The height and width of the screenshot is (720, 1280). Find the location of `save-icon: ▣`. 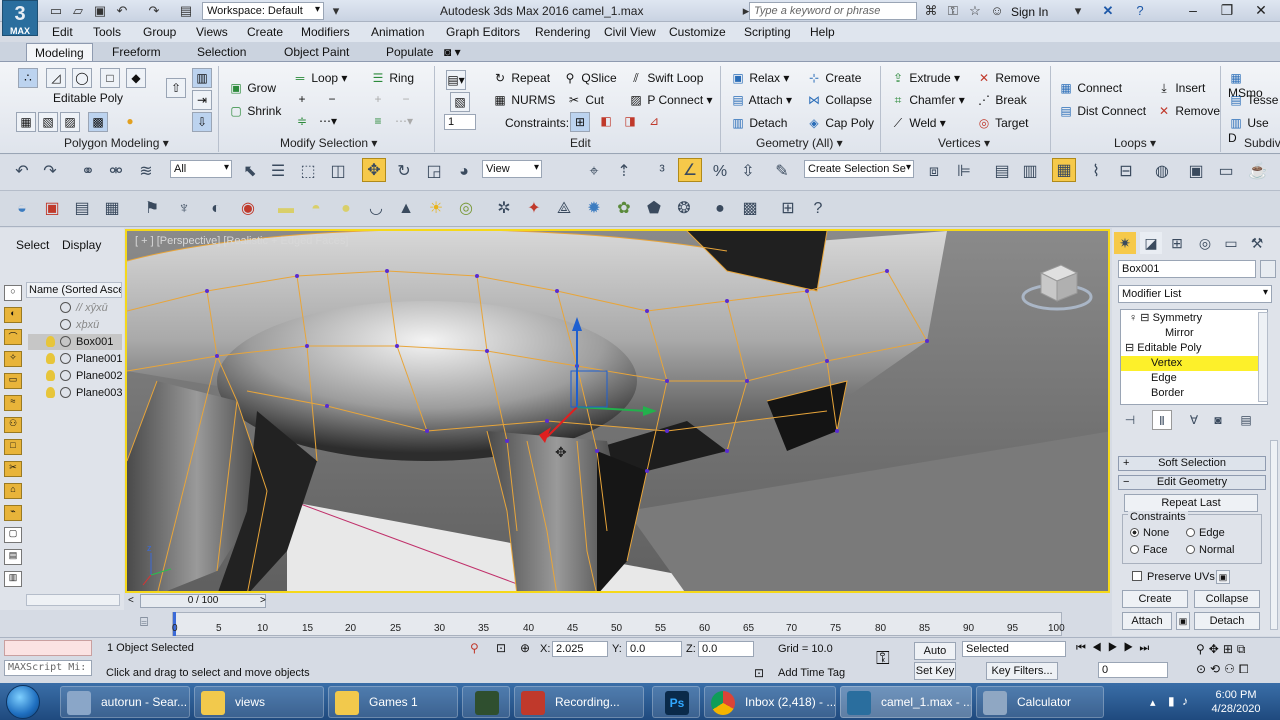

save-icon: ▣ is located at coordinates (100, 11).